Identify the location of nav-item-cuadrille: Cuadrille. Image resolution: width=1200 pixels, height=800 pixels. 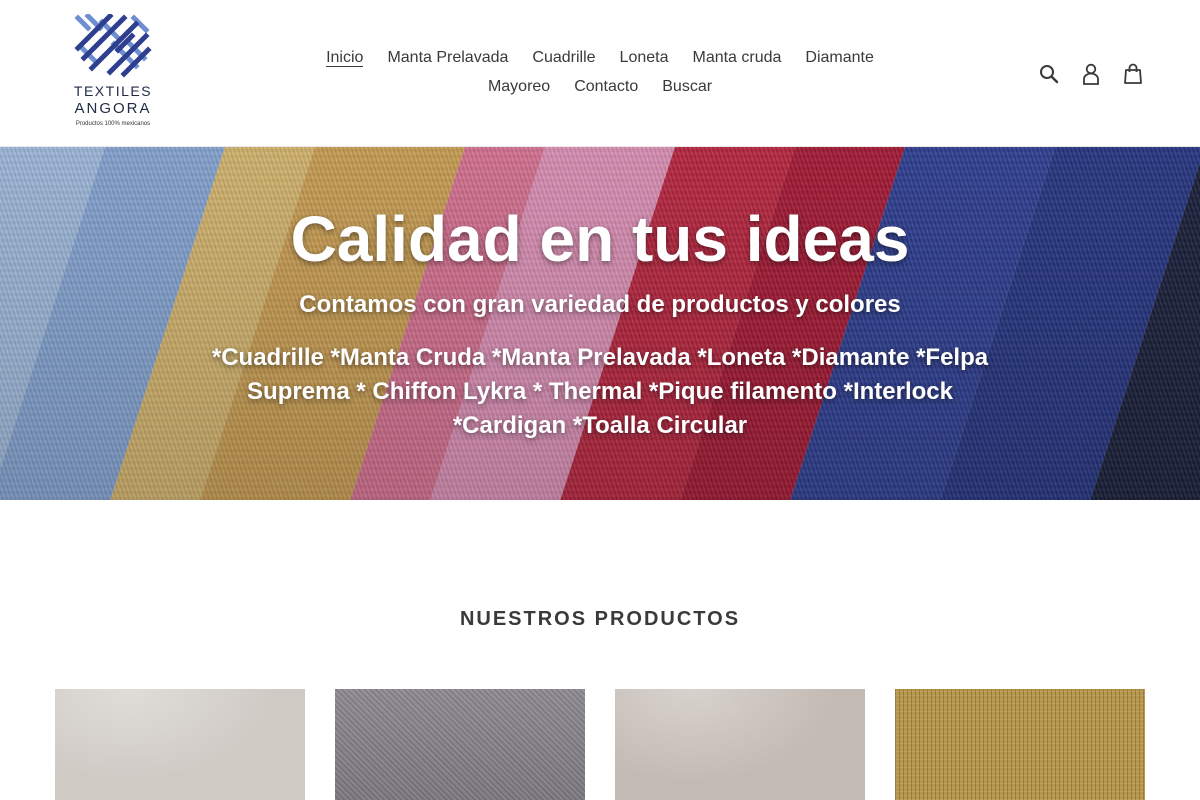
(563, 58).